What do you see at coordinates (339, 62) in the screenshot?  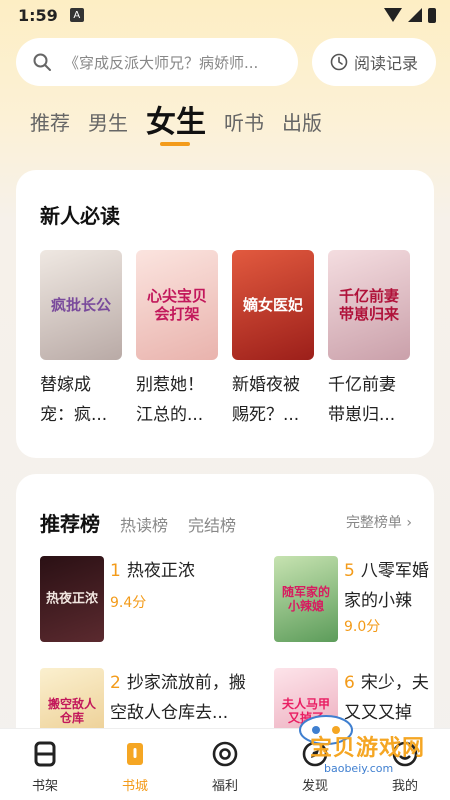 I see `clock-icon` at bounding box center [339, 62].